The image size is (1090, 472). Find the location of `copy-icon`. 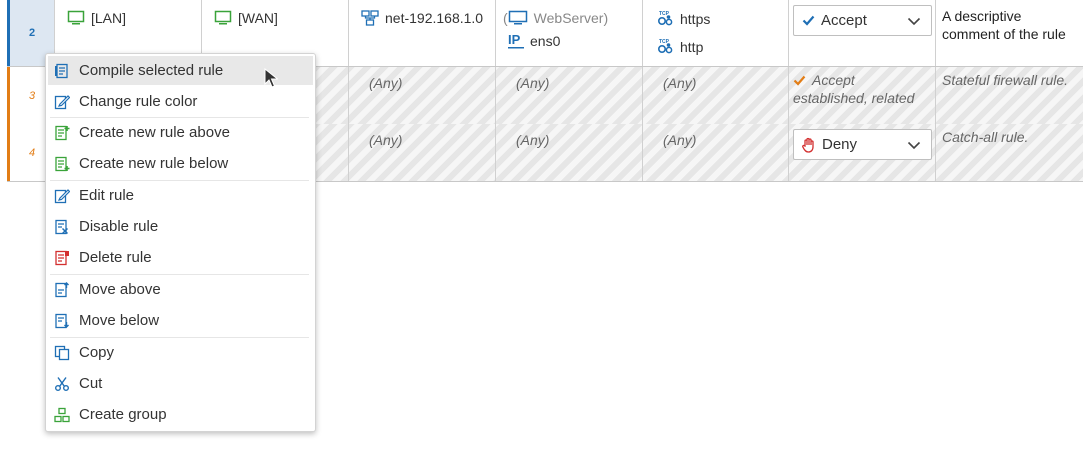

copy-icon is located at coordinates (62, 352).